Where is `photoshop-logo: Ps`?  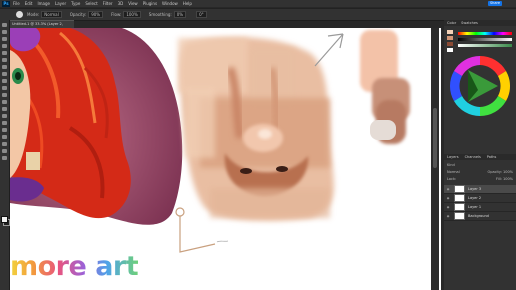 photoshop-logo: Ps is located at coordinates (6, 3).